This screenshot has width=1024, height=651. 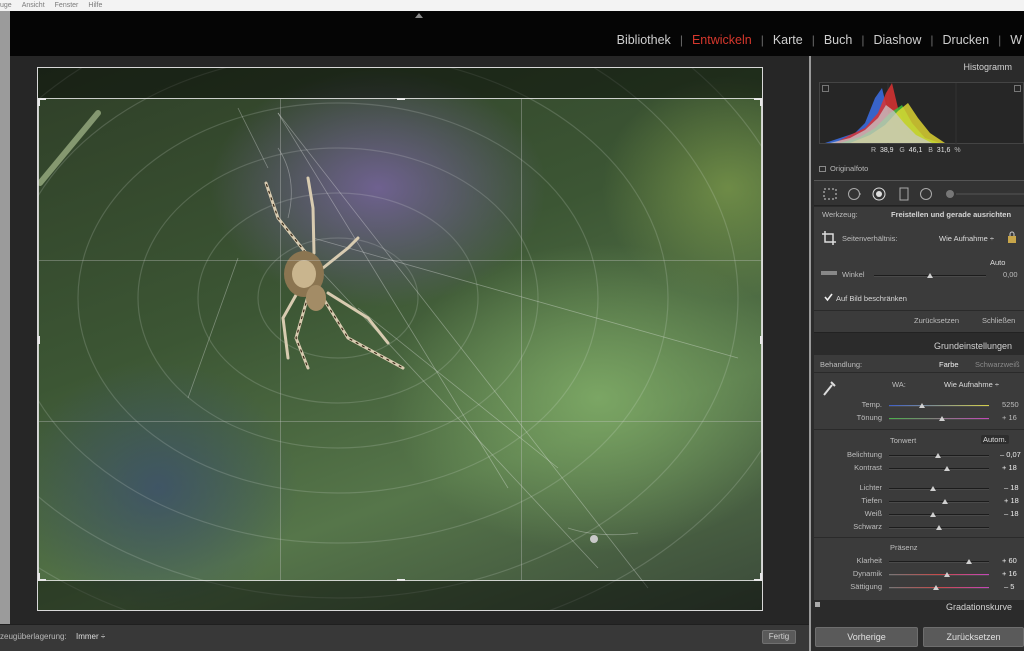 I want to click on crop-handle-bottom-right, so click(x=761, y=577).